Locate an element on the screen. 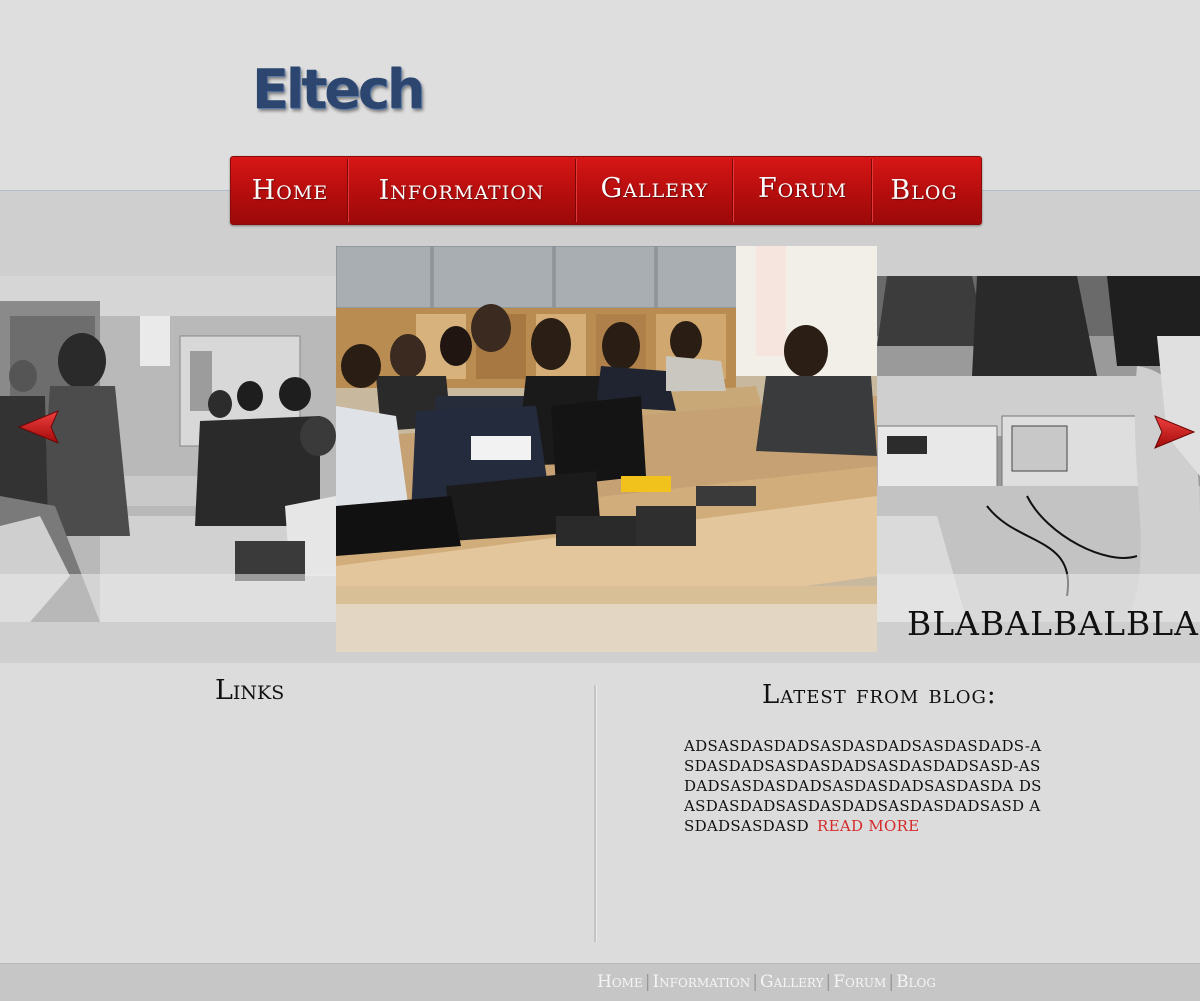 The height and width of the screenshot is (1001, 1200). lab-equipment-photo-grayscale is located at coordinates (1038, 449).